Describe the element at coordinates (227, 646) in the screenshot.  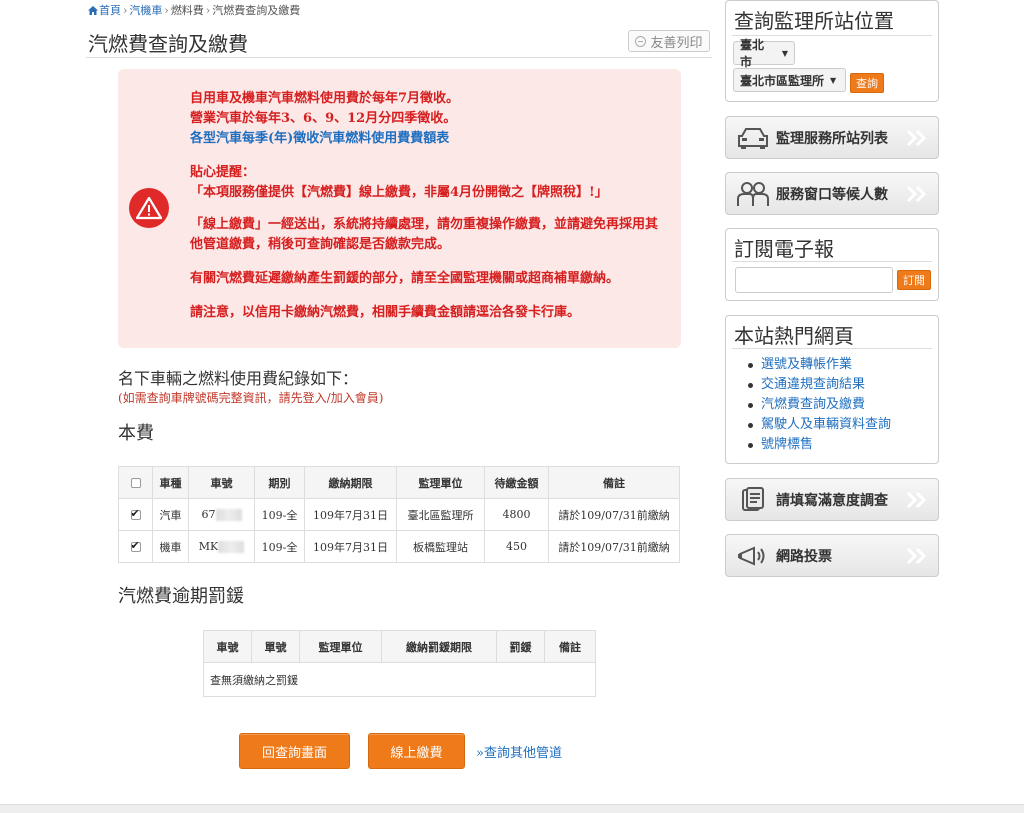
I see `col-fine-plate: 車號` at that location.